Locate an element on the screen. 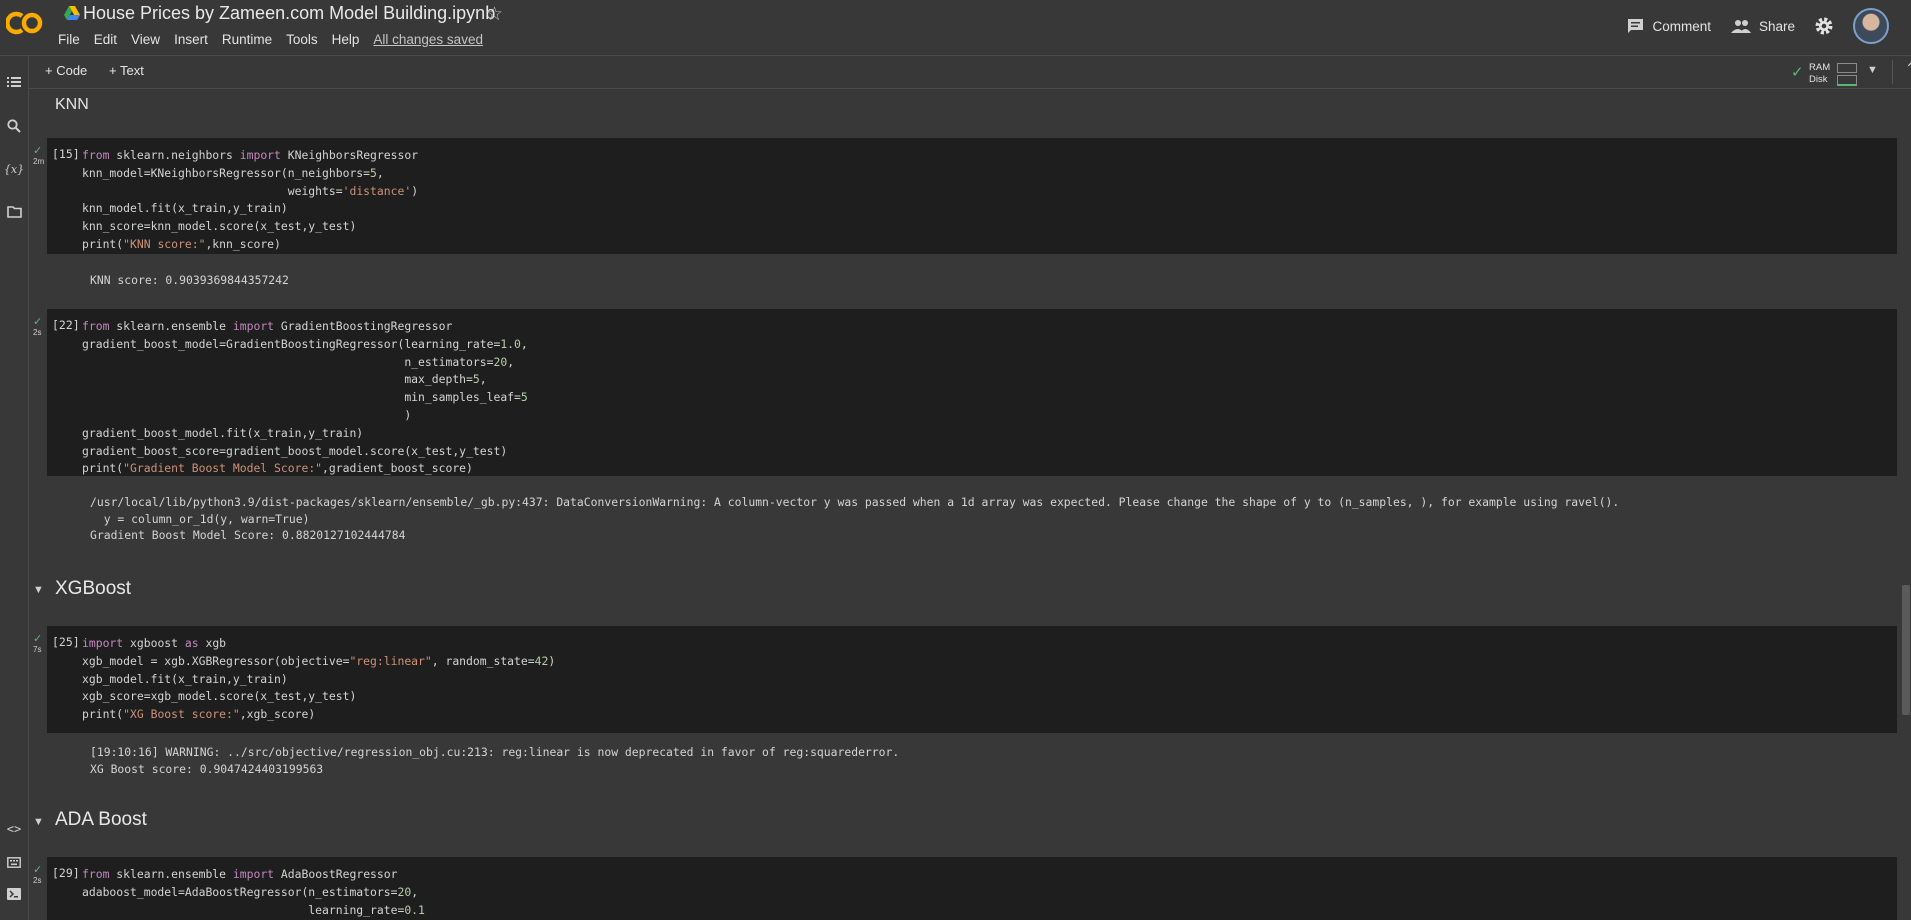  disk-bar is located at coordinates (1847, 80).